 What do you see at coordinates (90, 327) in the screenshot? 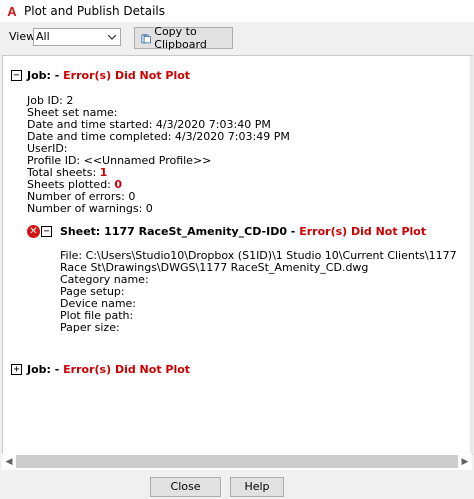
I see `sheet-detail-line: Paper size:` at bounding box center [90, 327].